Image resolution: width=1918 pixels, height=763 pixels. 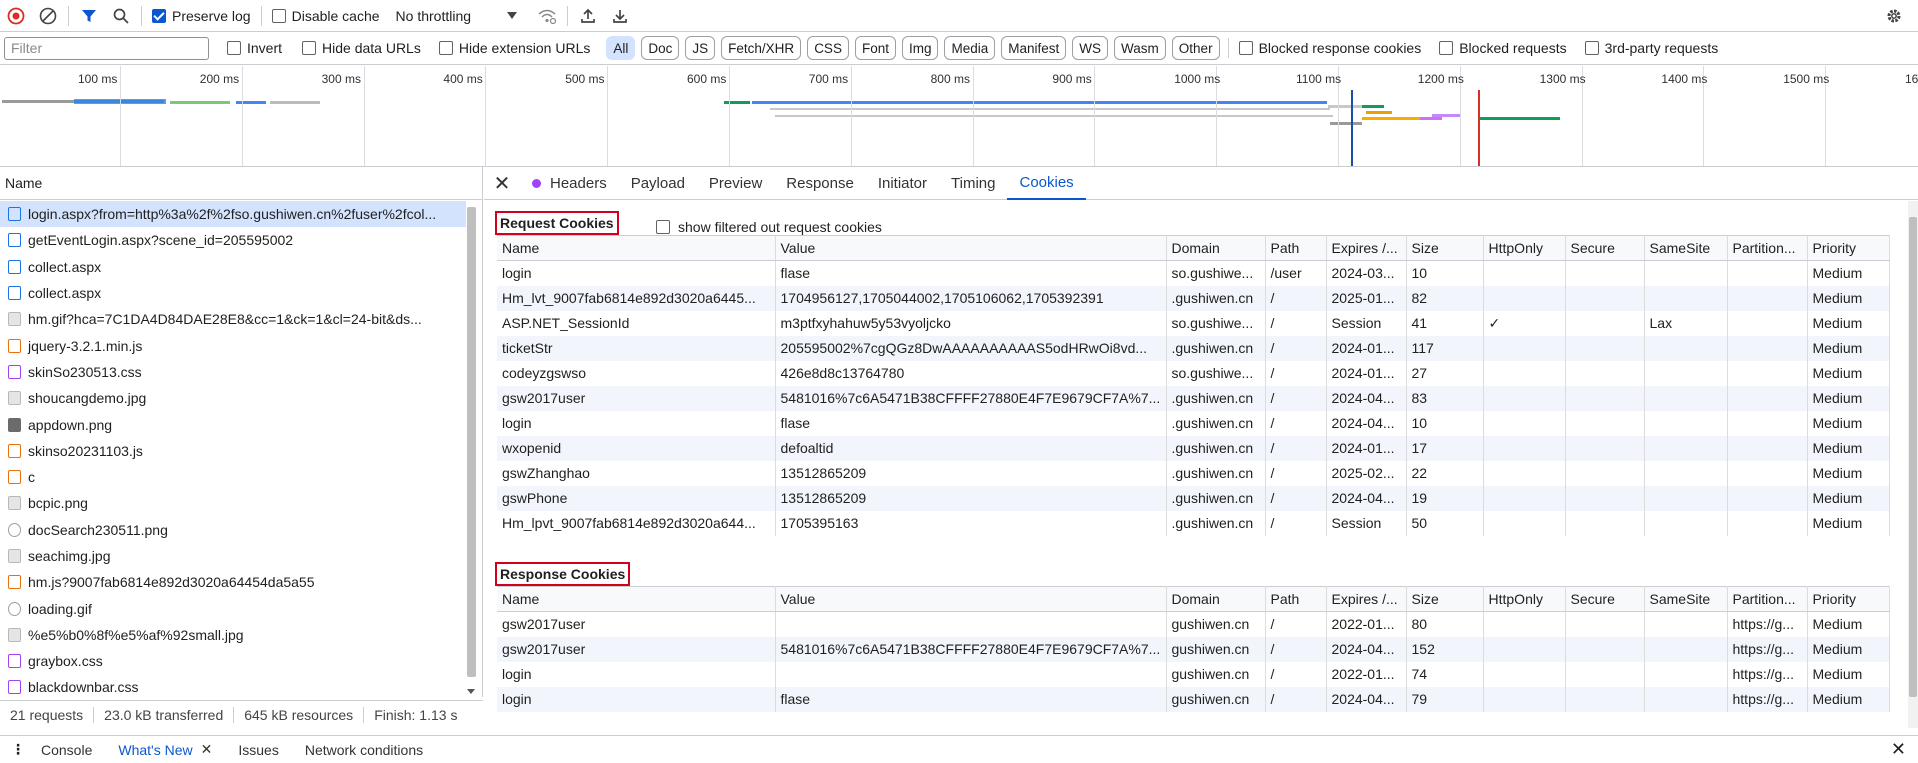 What do you see at coordinates (502, 183) in the screenshot?
I see `close-icon: ✕` at bounding box center [502, 183].